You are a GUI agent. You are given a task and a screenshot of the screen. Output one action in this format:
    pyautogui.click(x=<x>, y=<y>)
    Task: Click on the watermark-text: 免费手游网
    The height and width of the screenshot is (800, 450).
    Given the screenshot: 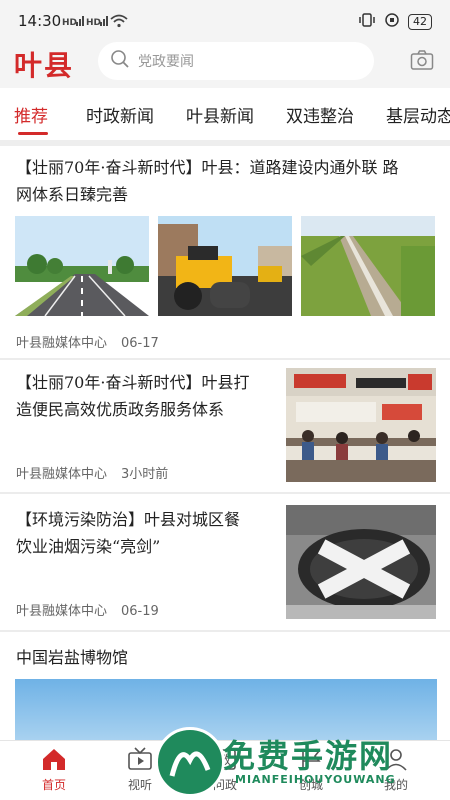 What is the action you would take?
    pyautogui.click(x=308, y=756)
    